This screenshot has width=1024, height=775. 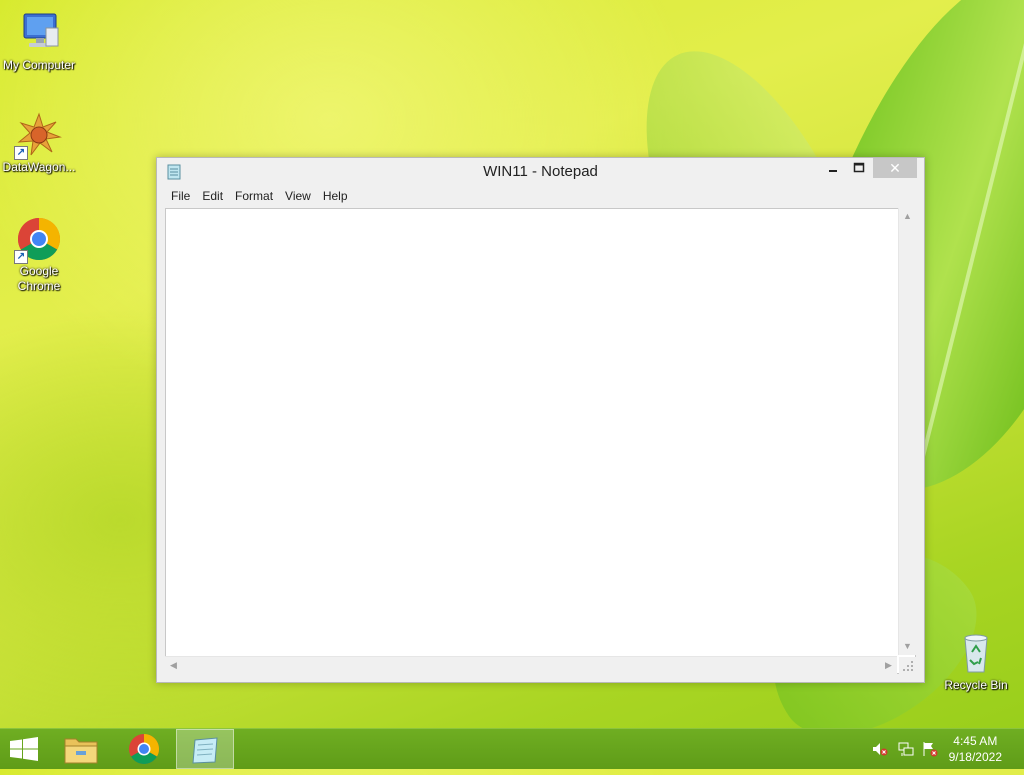 I want to click on chrome-taskbar-button, so click(x=143, y=749).